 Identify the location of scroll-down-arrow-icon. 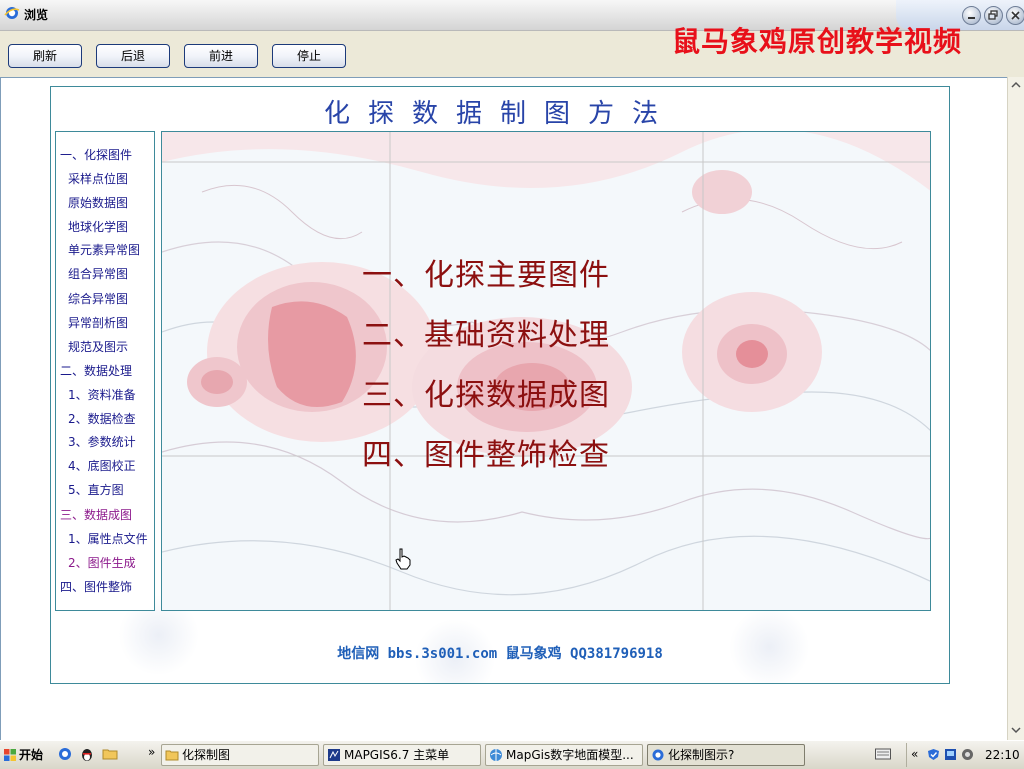
(1016, 730).